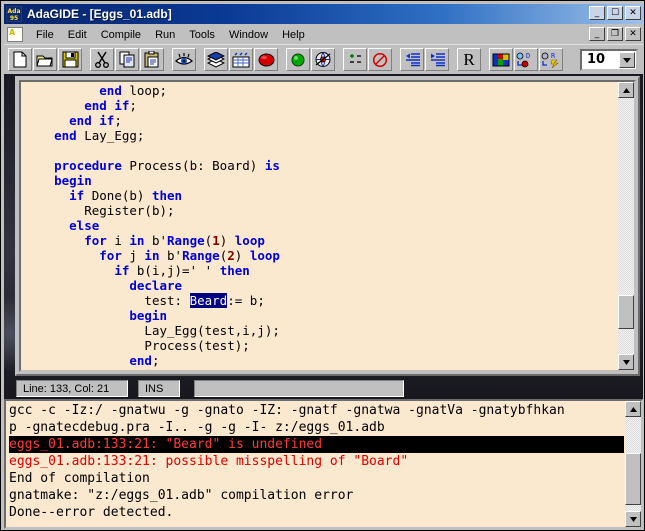 The image size is (645, 531). I want to click on code-line: test: Beard:= b;, so click(204, 300).